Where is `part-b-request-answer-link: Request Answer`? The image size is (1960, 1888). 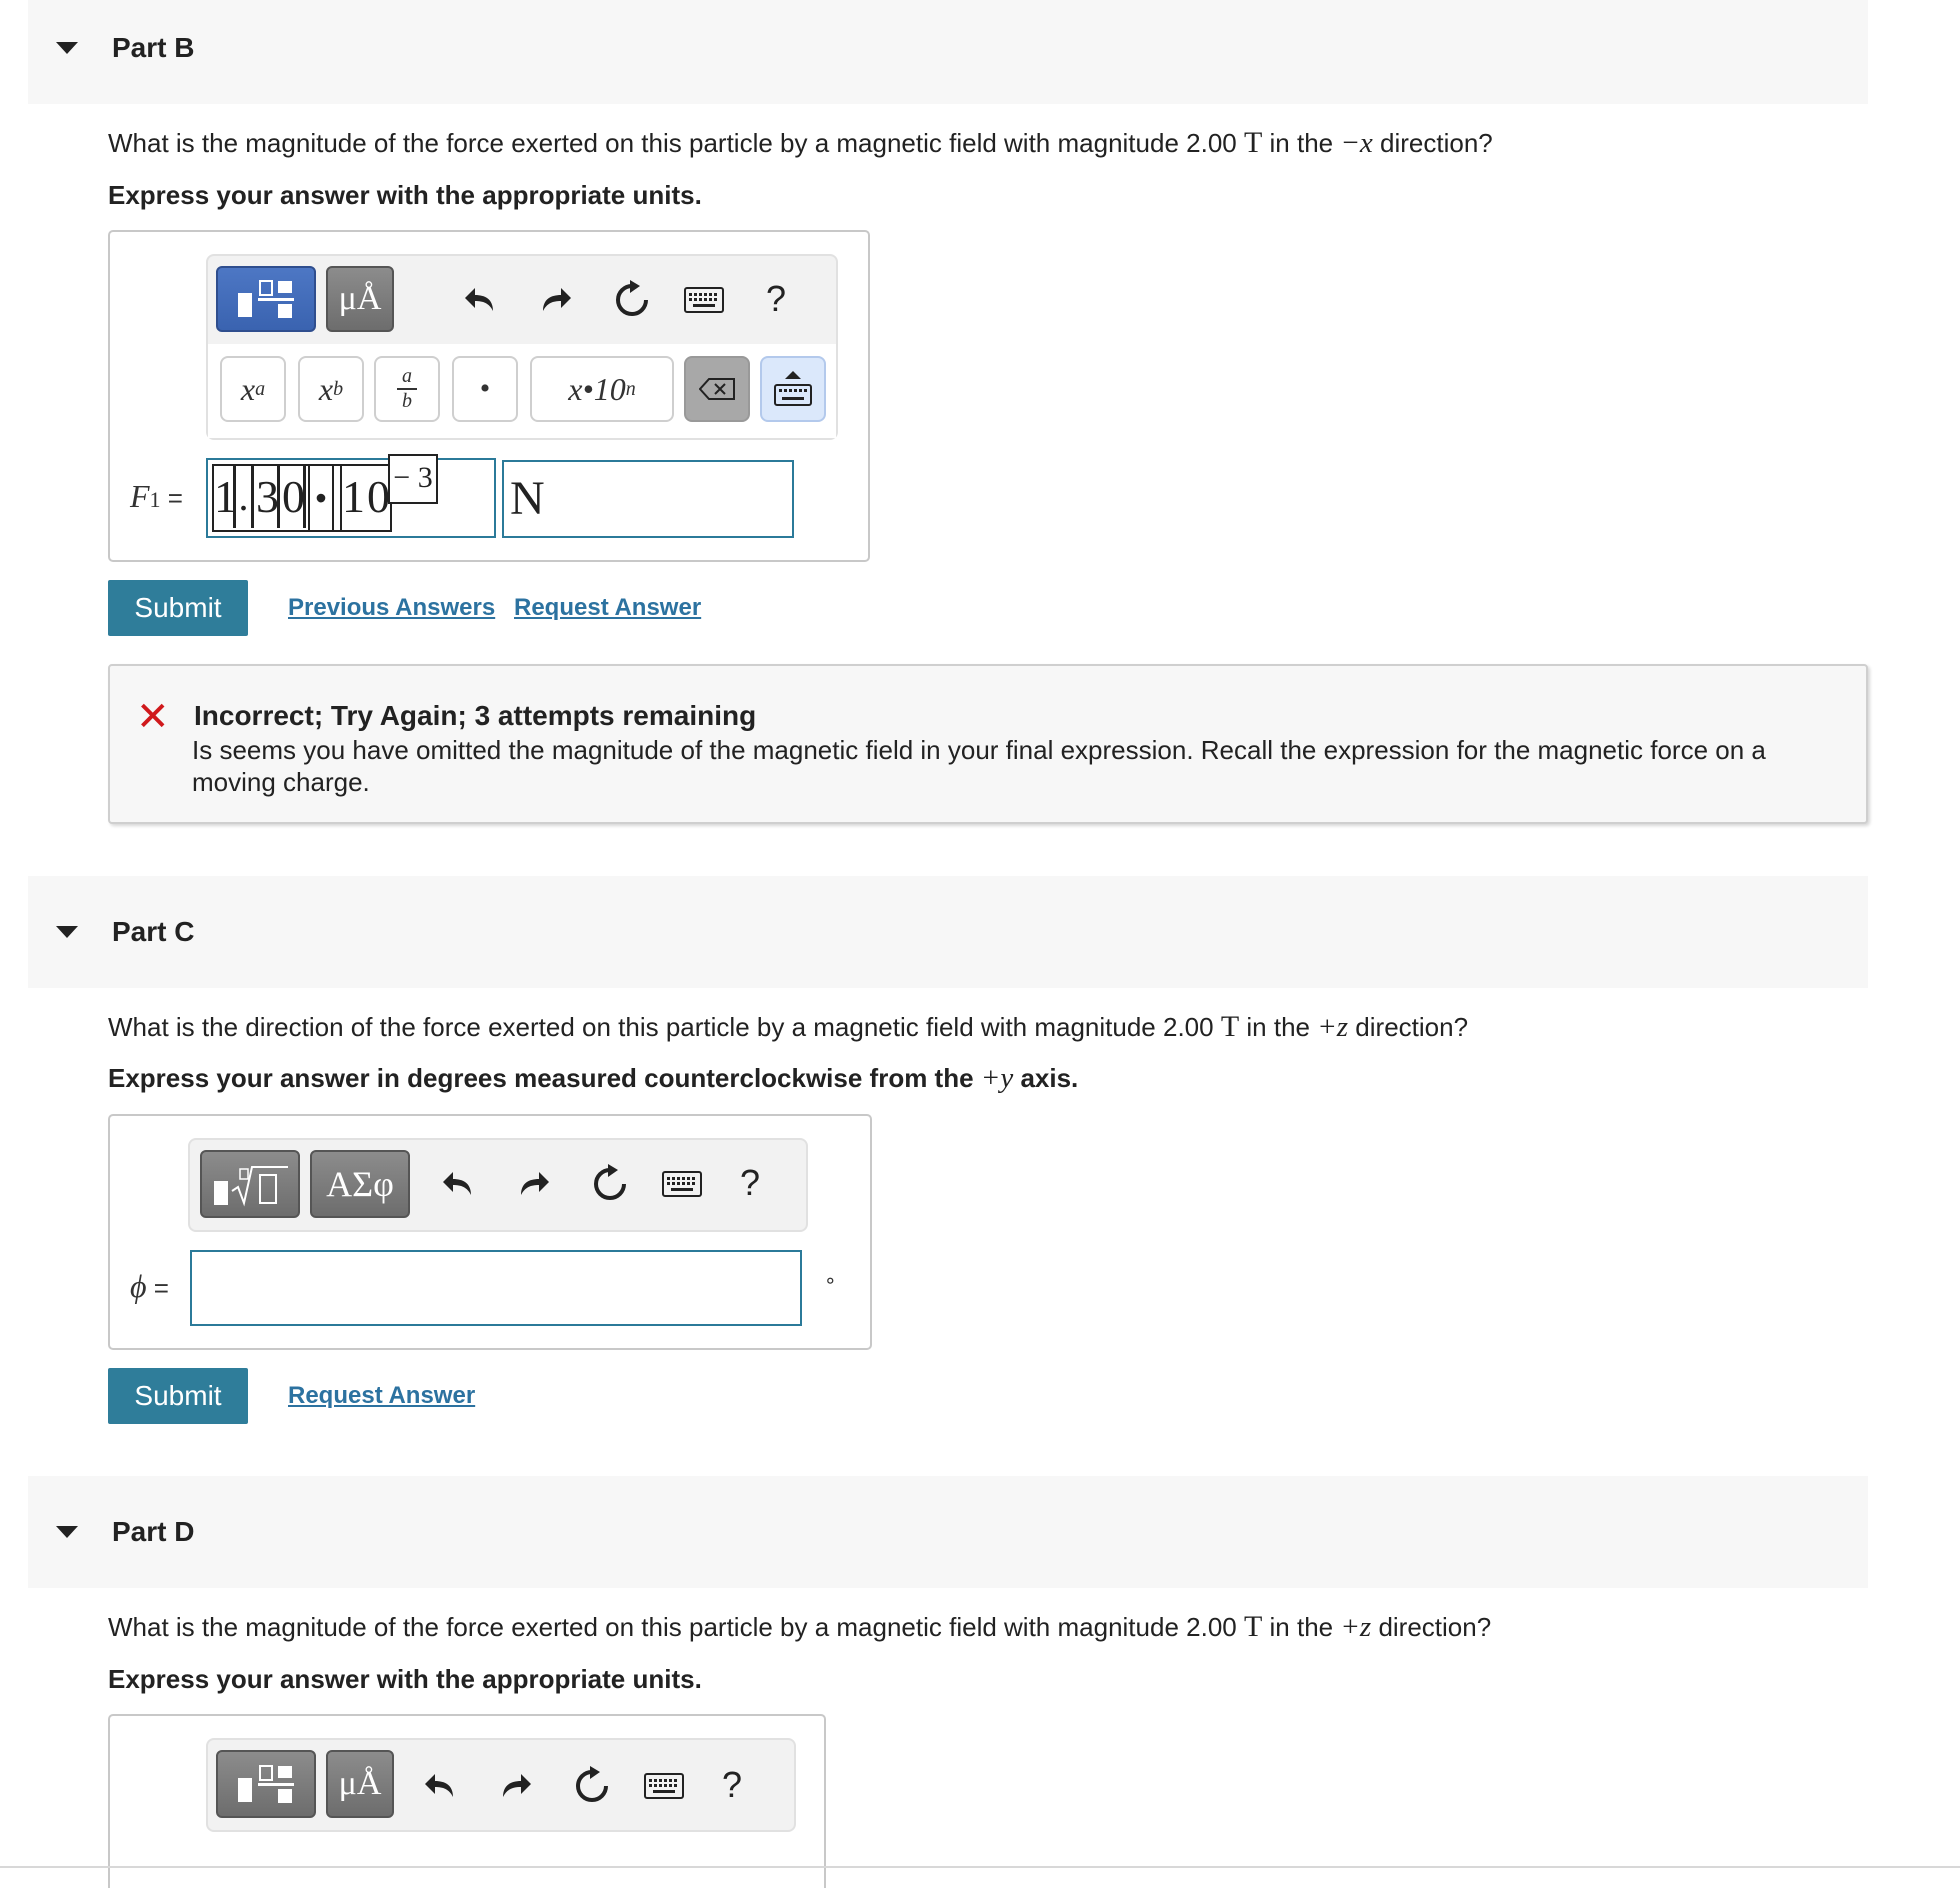 part-b-request-answer-link: Request Answer is located at coordinates (607, 608).